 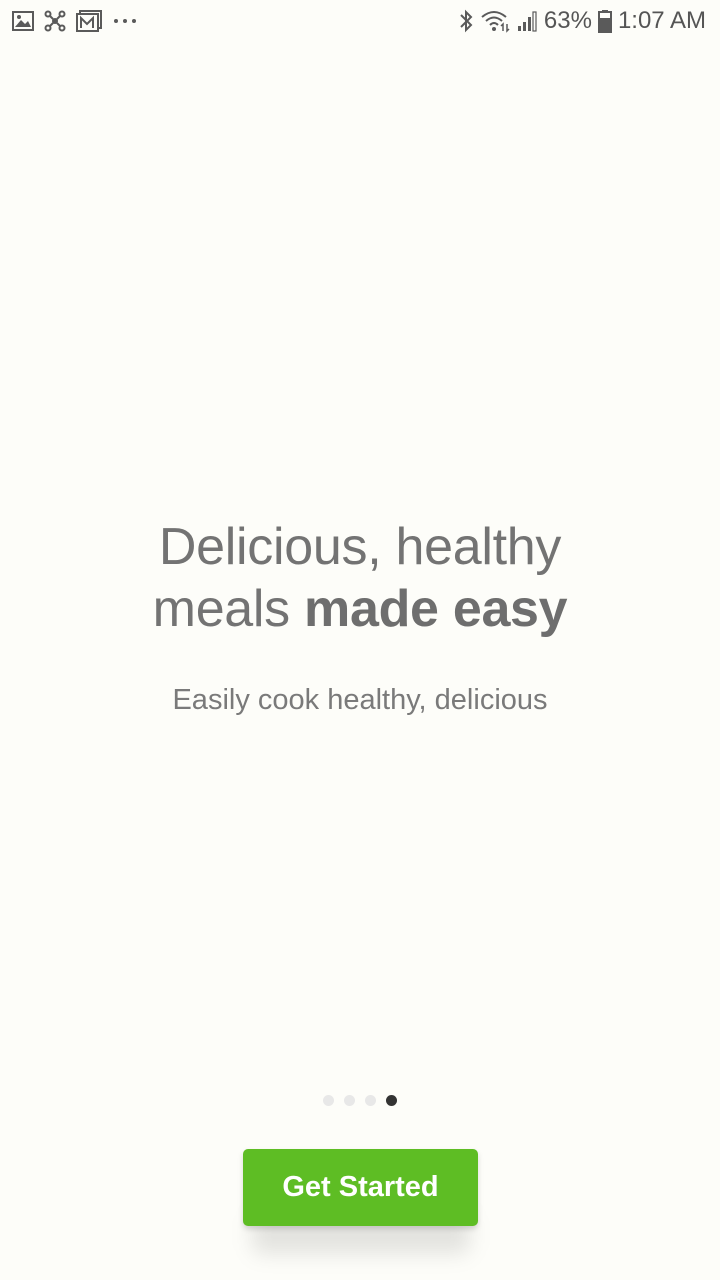 I want to click on signal-icon, so click(x=527, y=21).